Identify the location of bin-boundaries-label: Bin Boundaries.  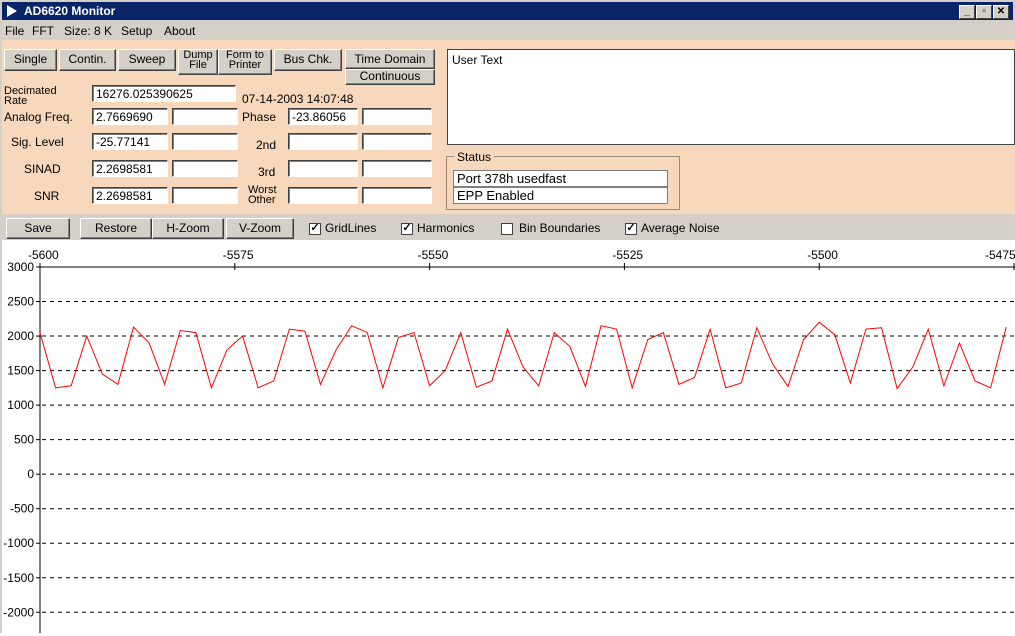
(560, 228).